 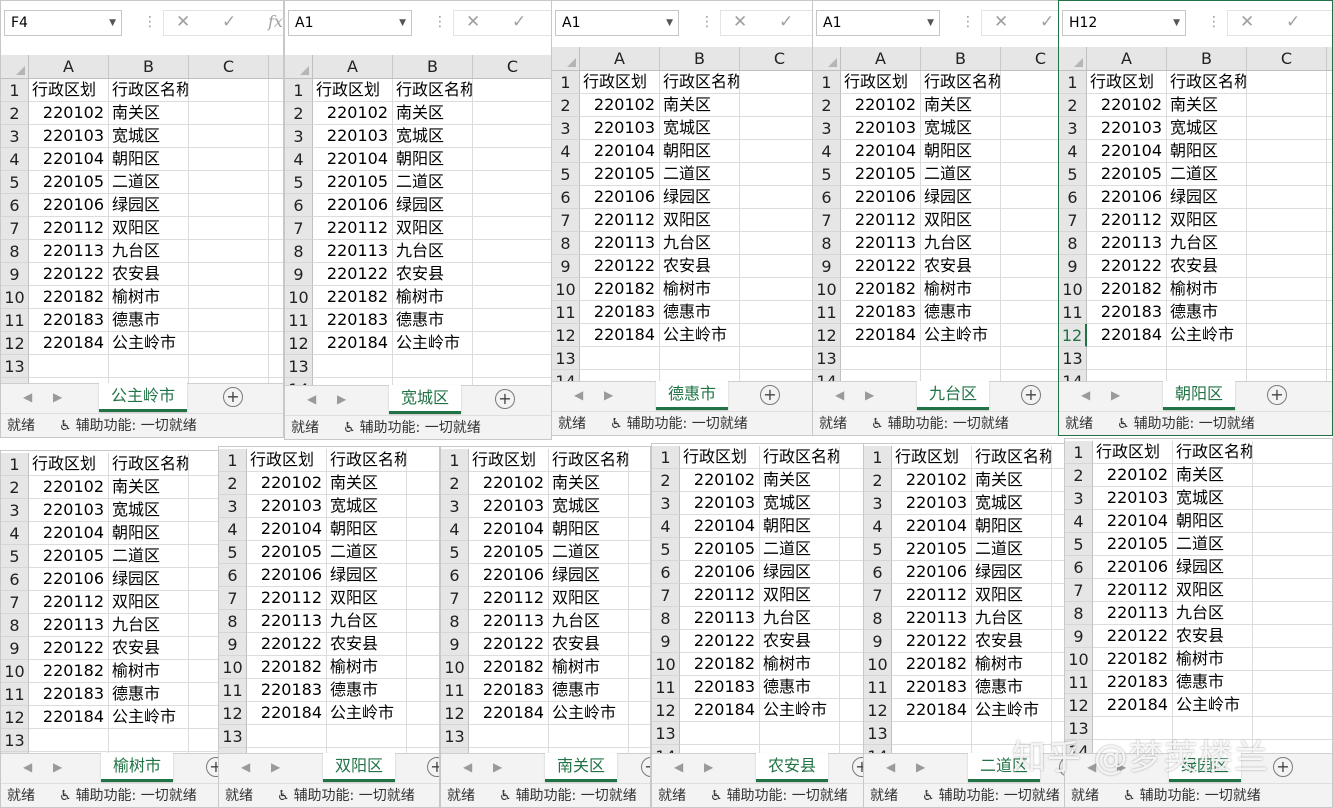 I want to click on cancel-icon: ✕, so click(x=183, y=22).